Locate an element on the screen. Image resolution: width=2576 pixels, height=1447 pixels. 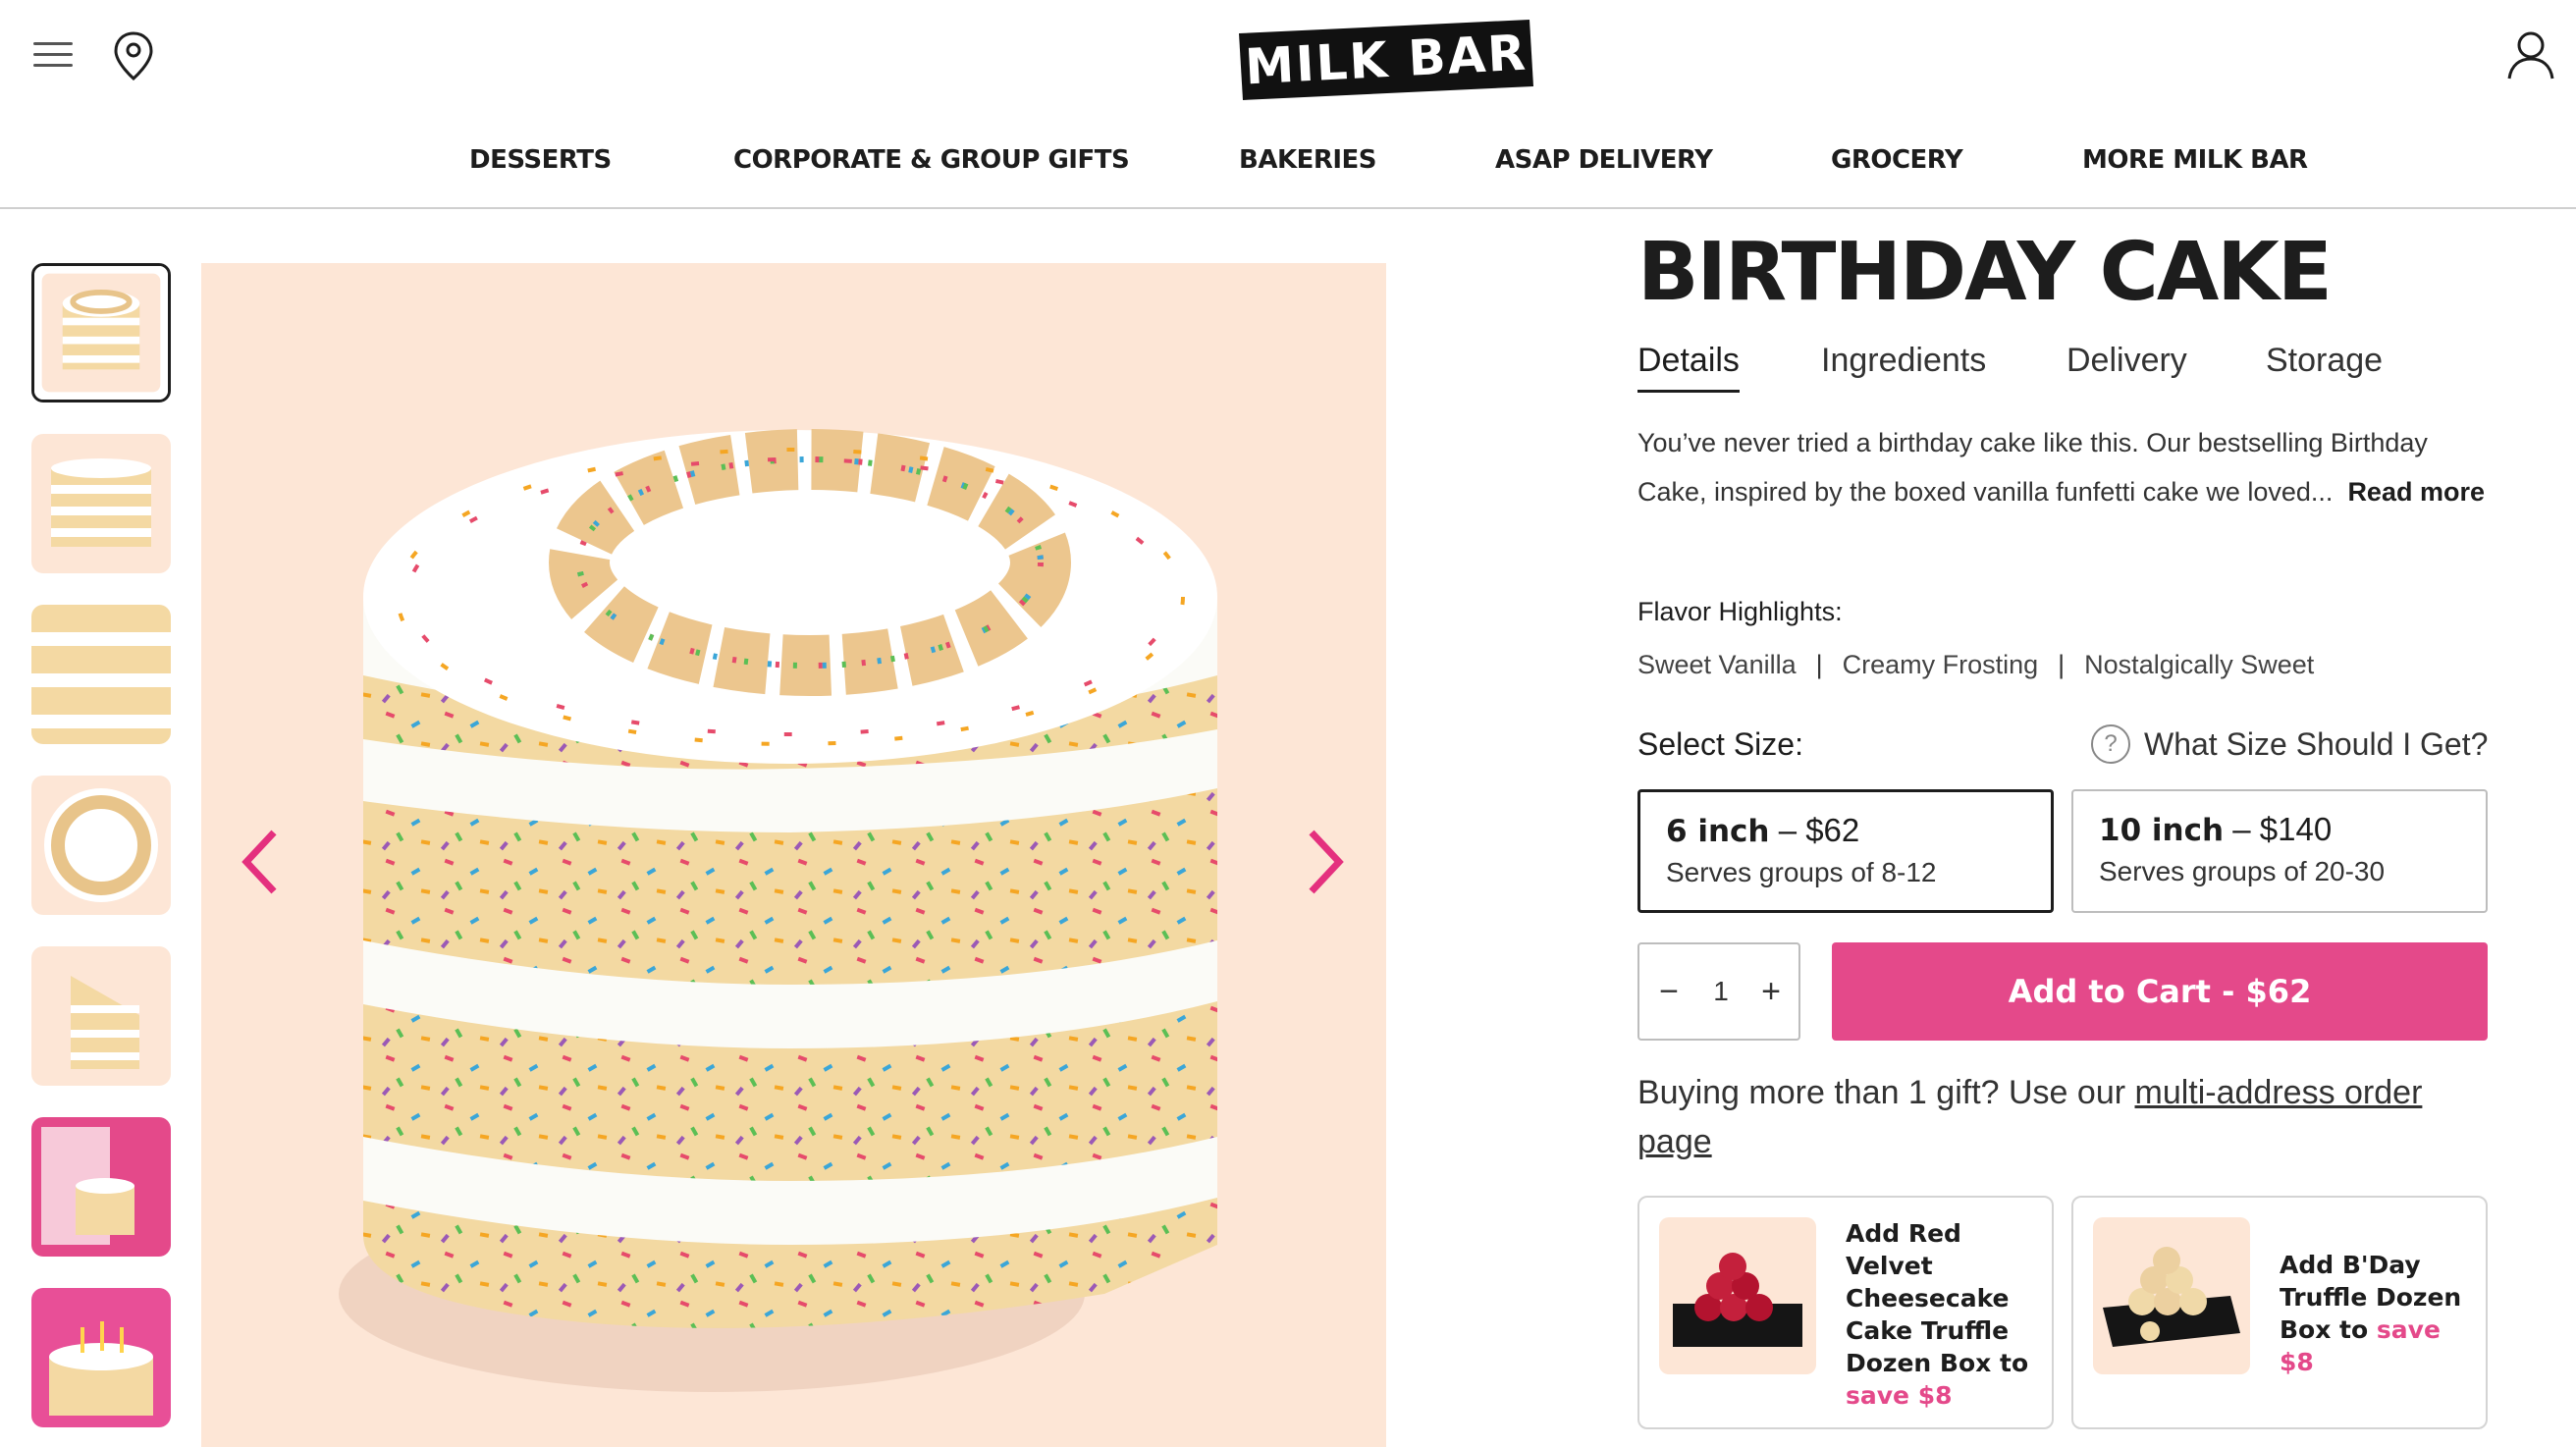
nav-grocery: GROCERY is located at coordinates (1897, 160).